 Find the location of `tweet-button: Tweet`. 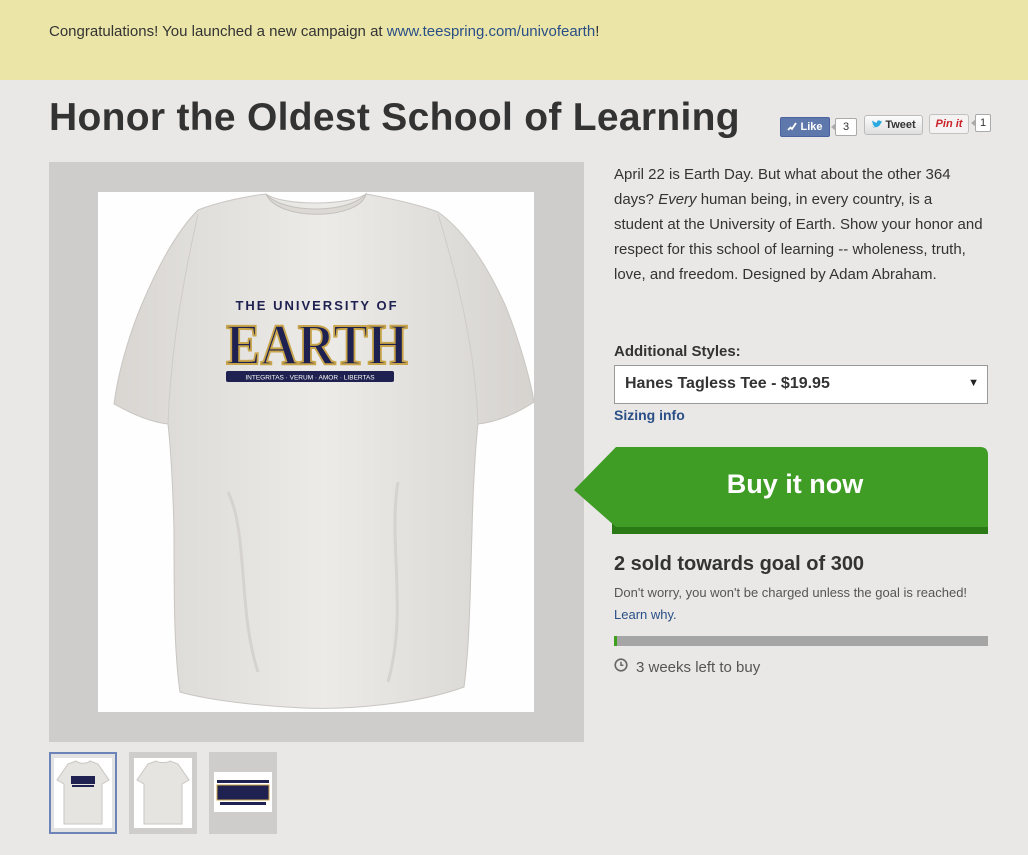

tweet-button: Tweet is located at coordinates (893, 125).